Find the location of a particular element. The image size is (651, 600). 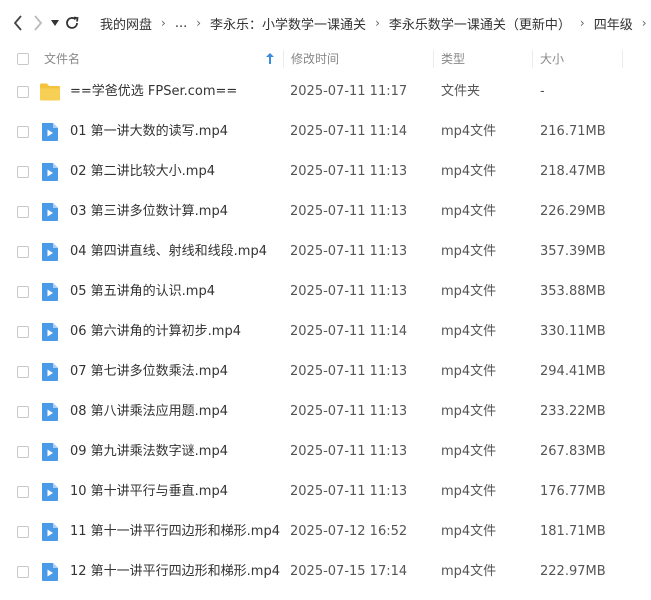

column-name: 文件名 is located at coordinates (62, 59).